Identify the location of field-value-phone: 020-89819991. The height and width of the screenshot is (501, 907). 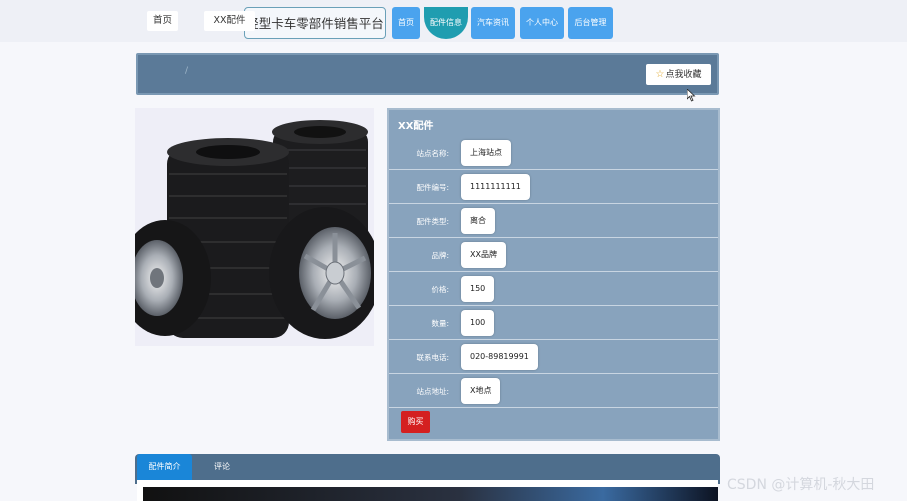
(499, 357).